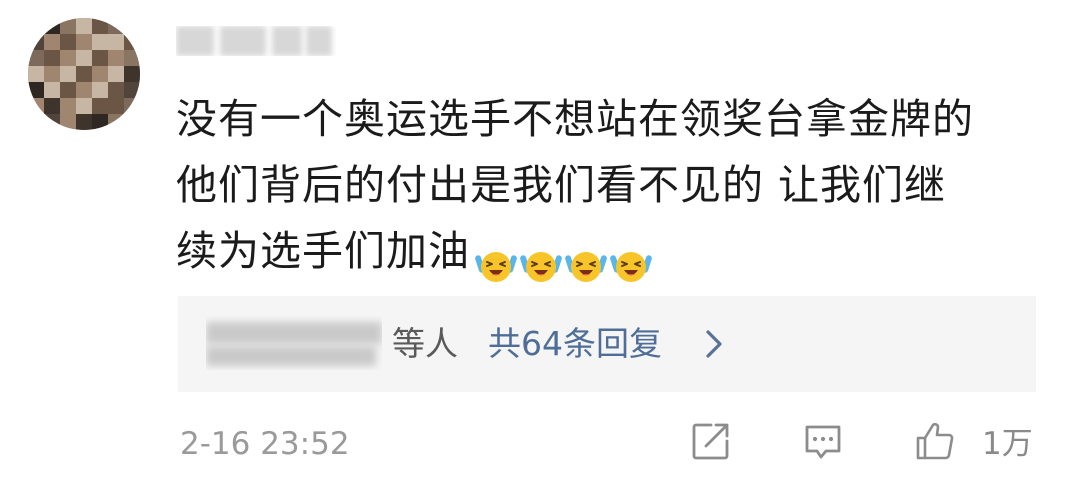  What do you see at coordinates (935, 441) in the screenshot?
I see `thumbs-up-icon` at bounding box center [935, 441].